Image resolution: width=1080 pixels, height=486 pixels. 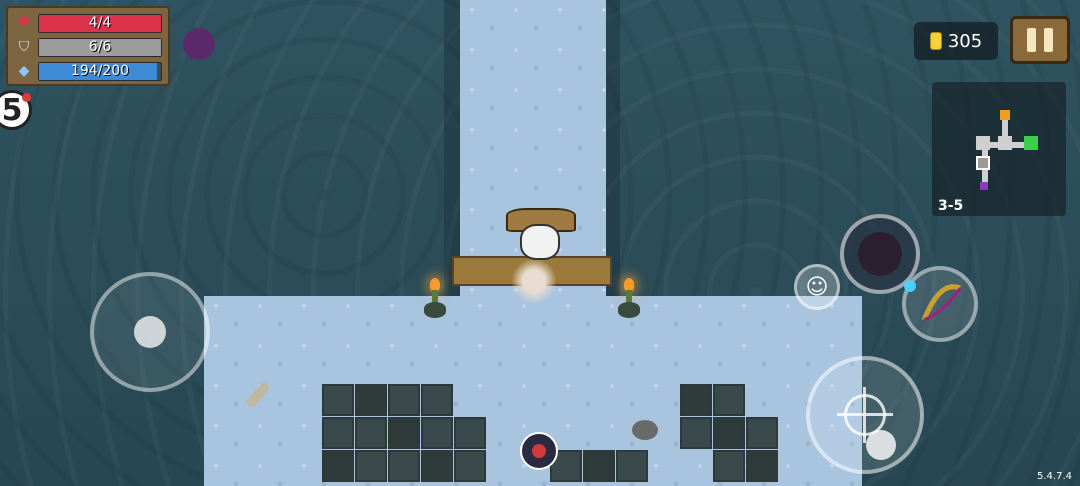 I want to click on minimap-room-exit, so click(x=1031, y=143).